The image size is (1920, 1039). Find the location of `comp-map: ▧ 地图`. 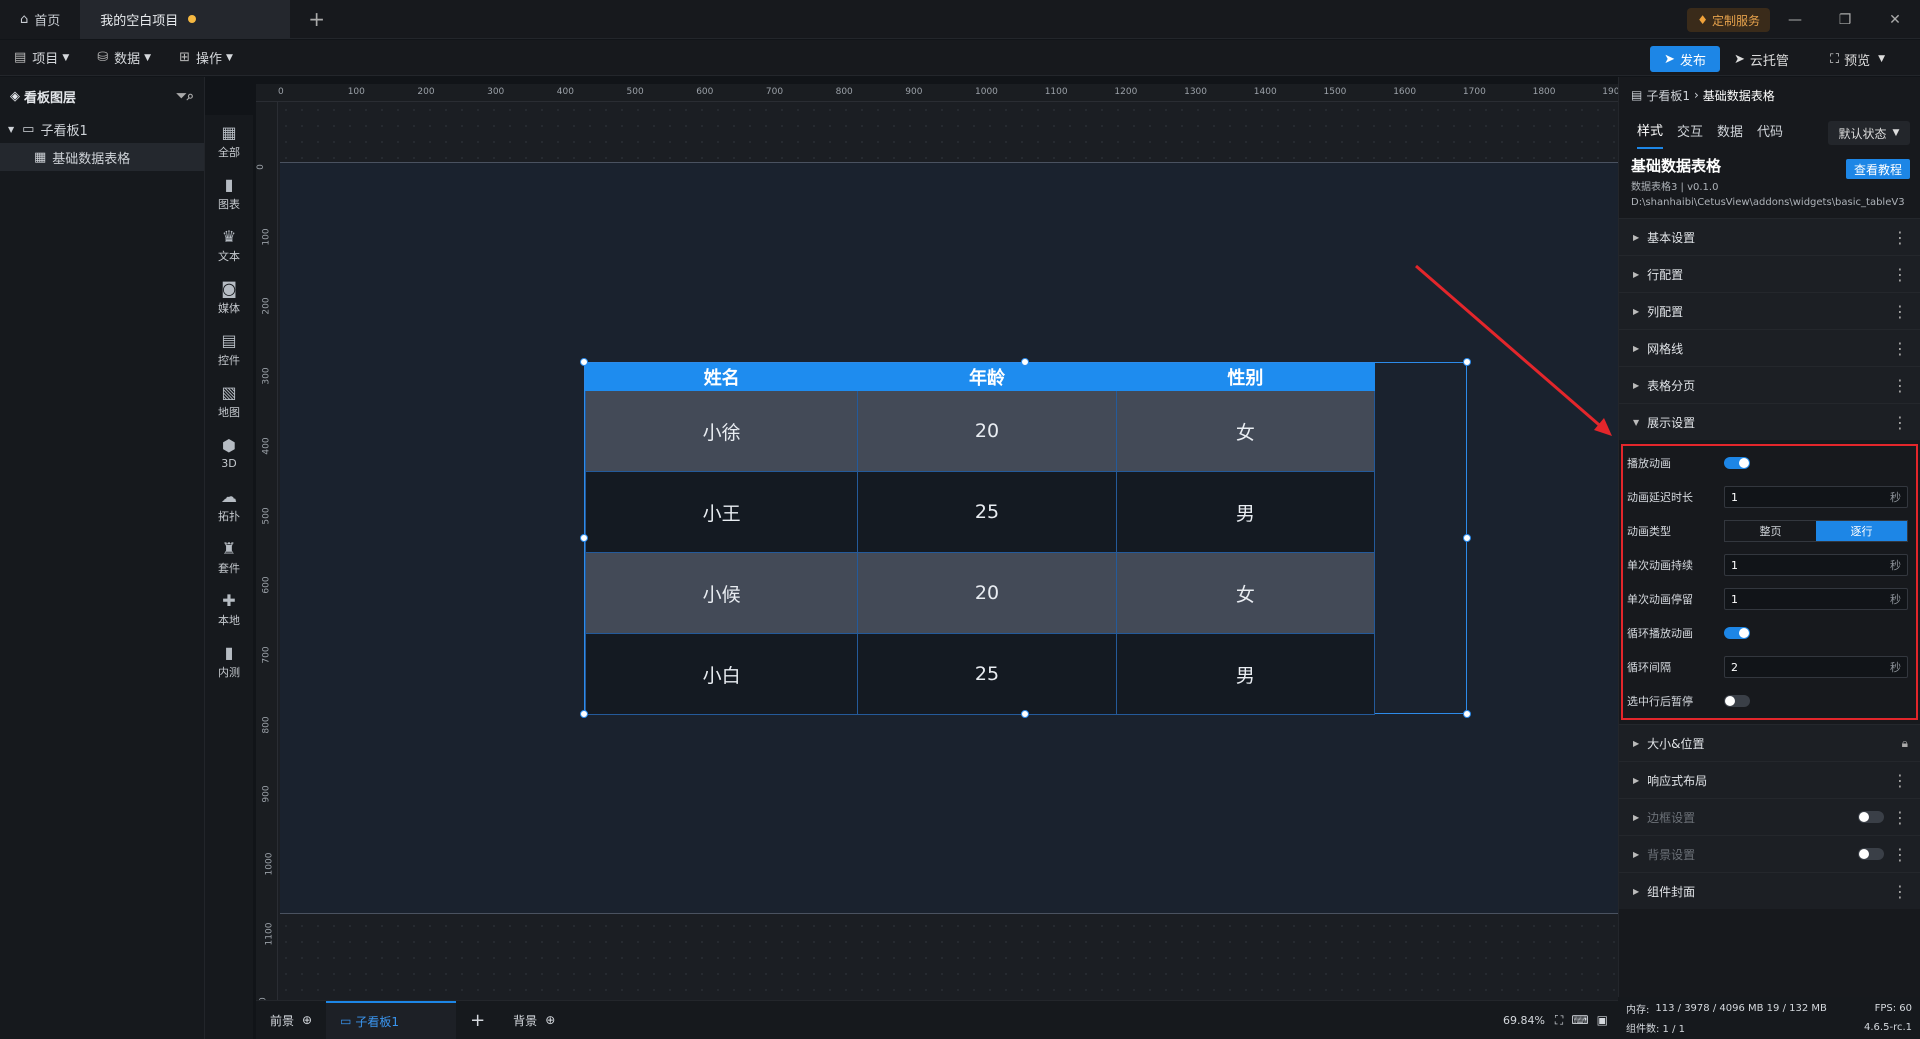

comp-map: ▧ 地图 is located at coordinates (229, 401).